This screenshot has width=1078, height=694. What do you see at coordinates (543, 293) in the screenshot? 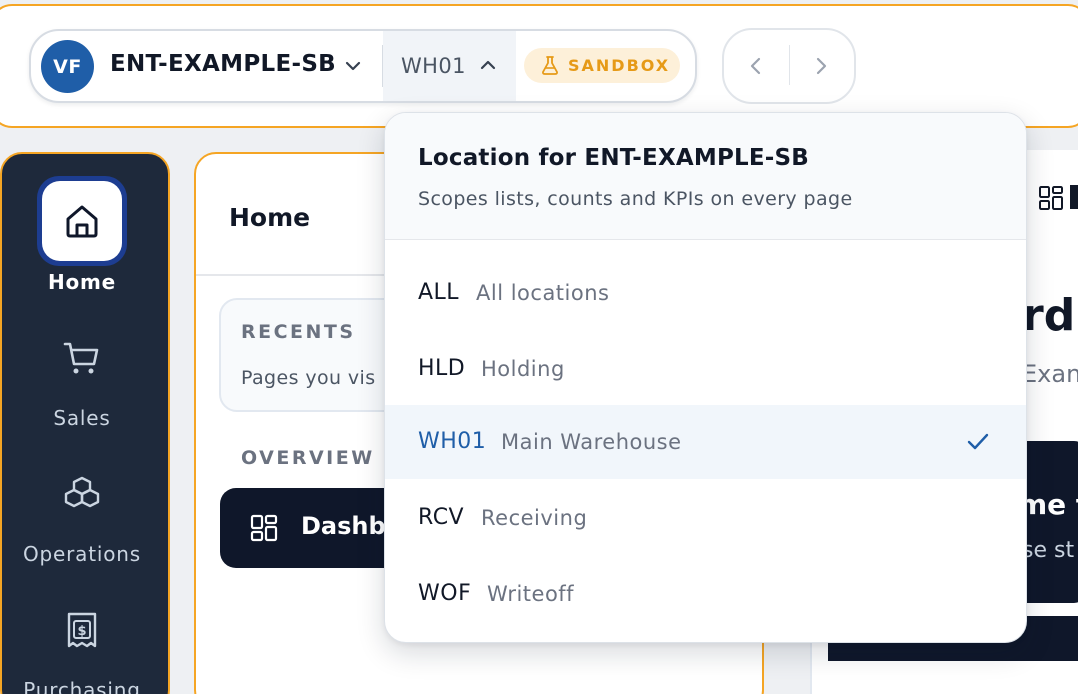
I see `location-name: All locations` at bounding box center [543, 293].